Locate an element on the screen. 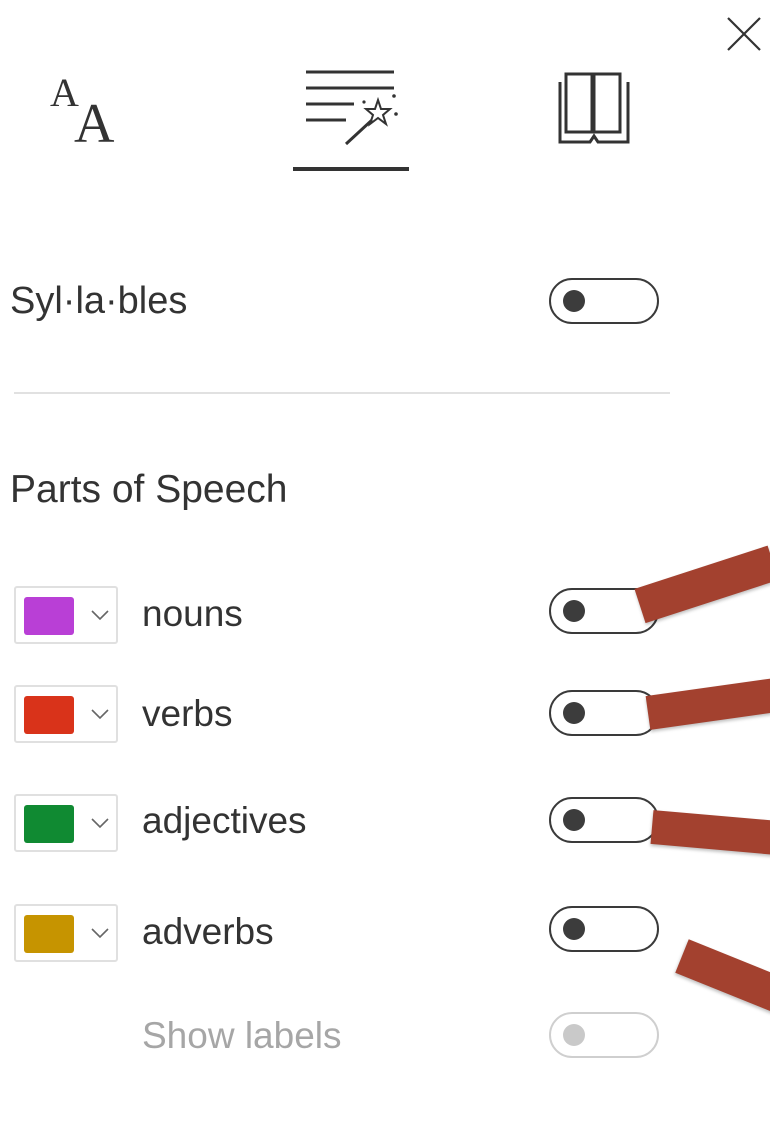 This screenshot has width=770, height=1126. verbs-toggle is located at coordinates (604, 713).